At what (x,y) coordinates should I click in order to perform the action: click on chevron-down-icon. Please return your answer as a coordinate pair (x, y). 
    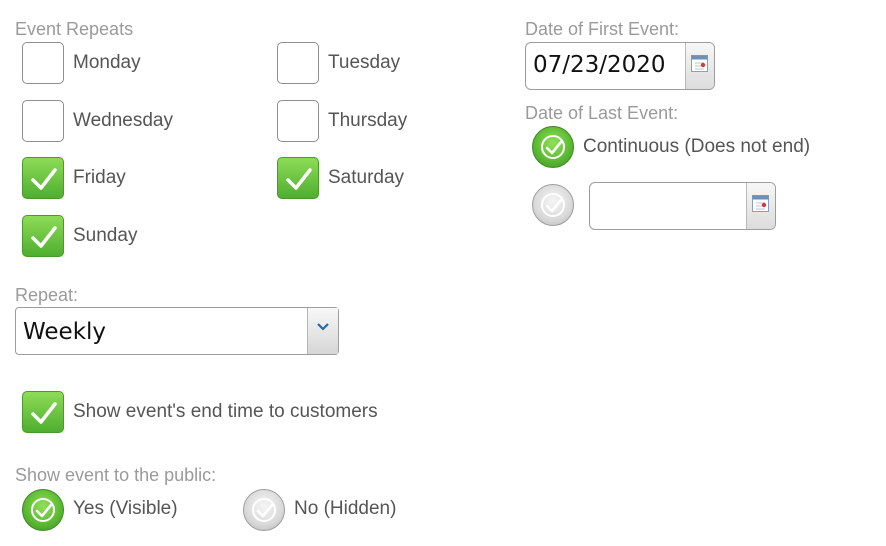
    Looking at the image, I should click on (323, 327).